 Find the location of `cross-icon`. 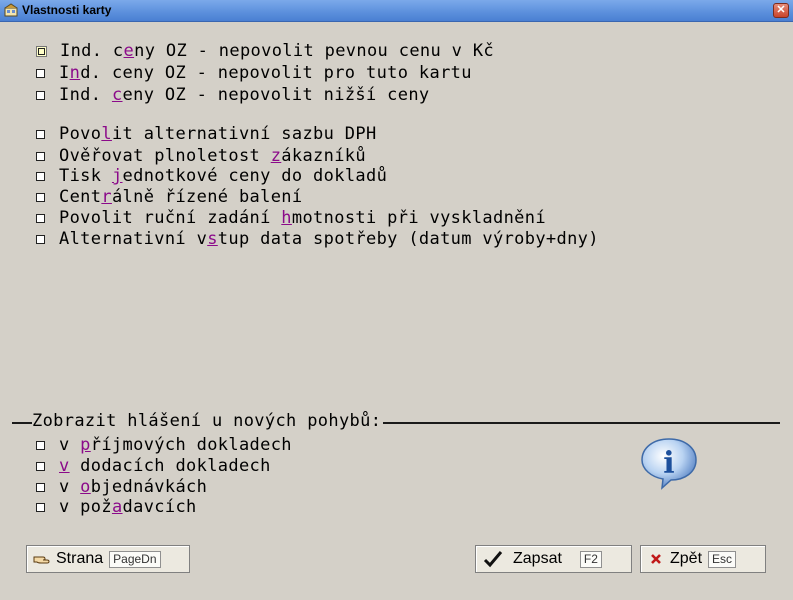

cross-icon is located at coordinates (656, 559).